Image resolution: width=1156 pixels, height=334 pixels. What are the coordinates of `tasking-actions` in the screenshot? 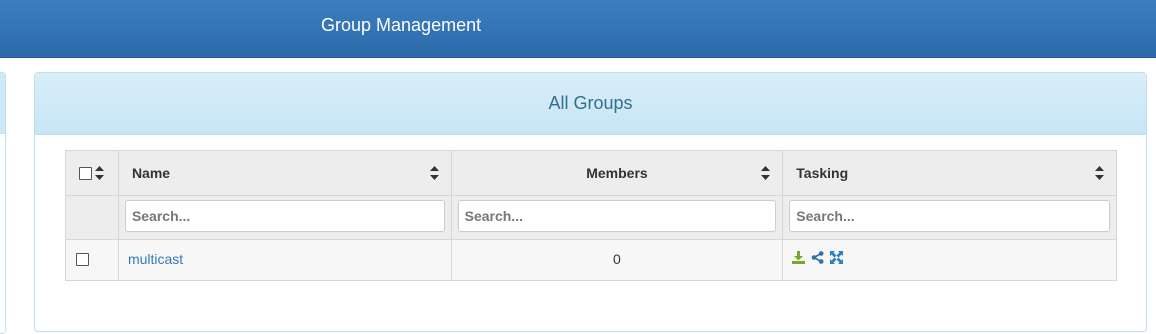 It's located at (818, 258).